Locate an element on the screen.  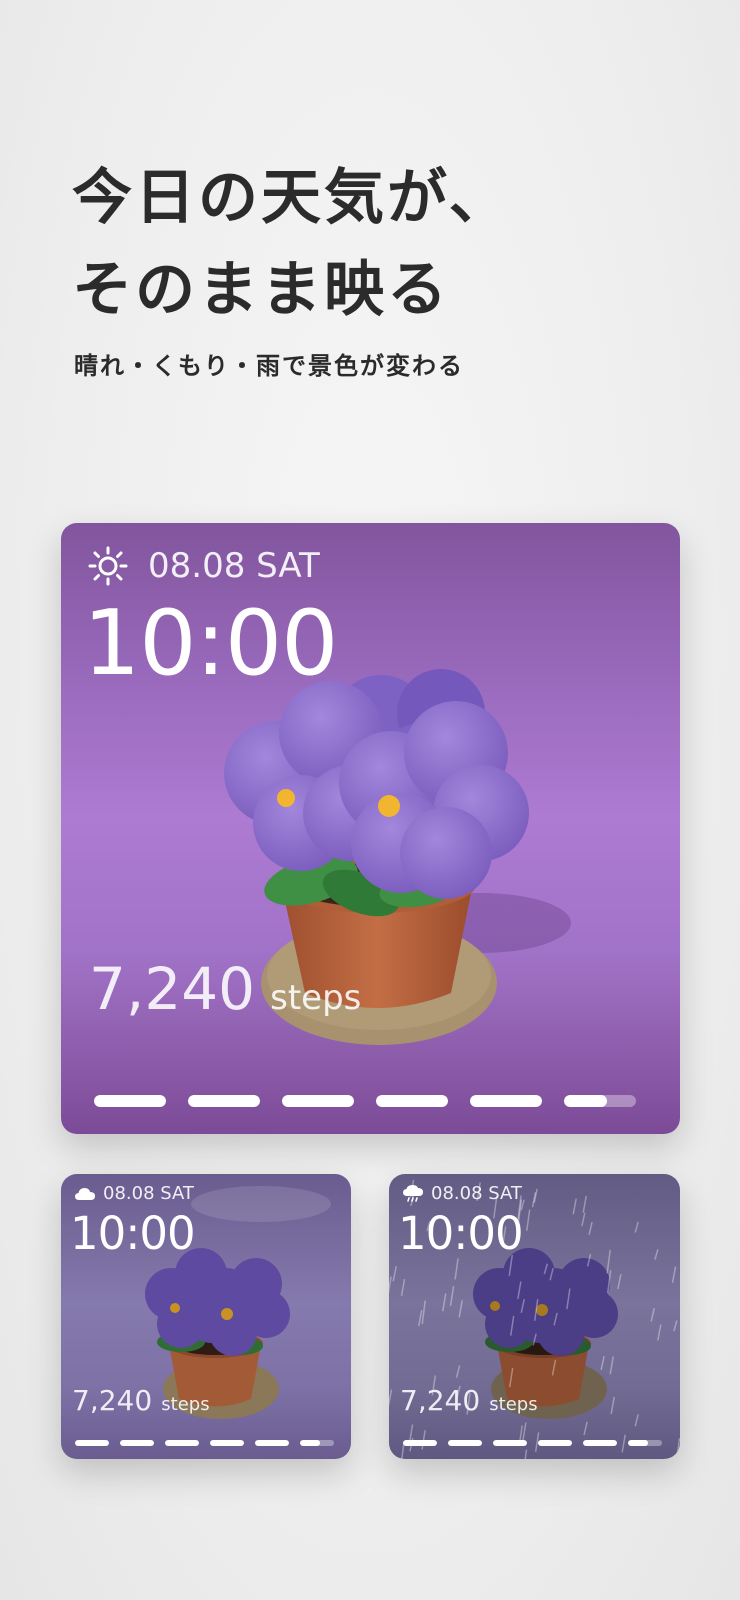
subheadline: 晴れ・くもり・雨で景色が変わる is located at coordinates (269, 366).